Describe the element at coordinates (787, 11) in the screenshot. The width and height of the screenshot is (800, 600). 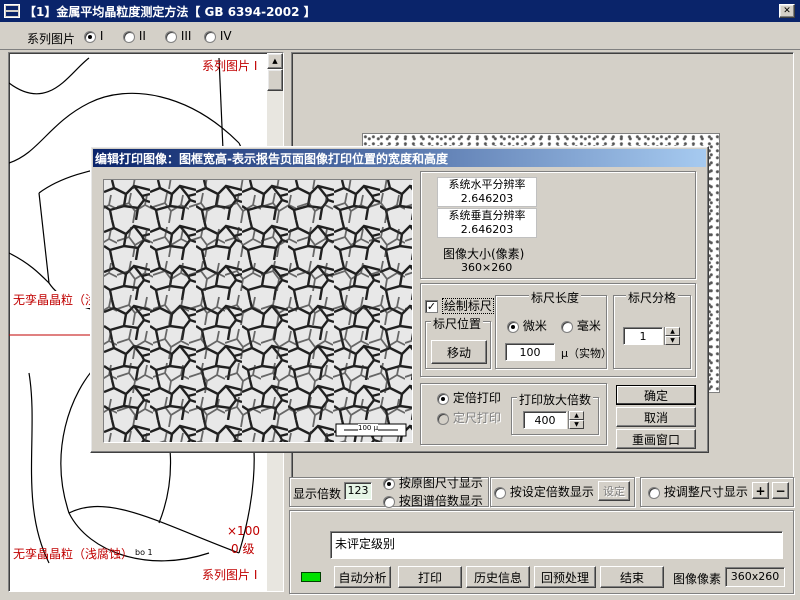
I see `close-icon: ✕` at that location.